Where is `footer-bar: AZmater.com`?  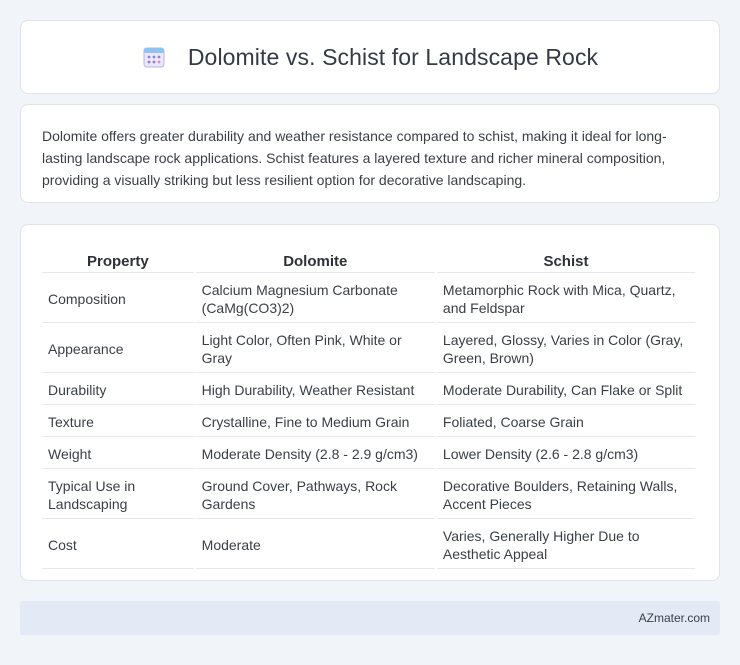
footer-bar: AZmater.com is located at coordinates (370, 618).